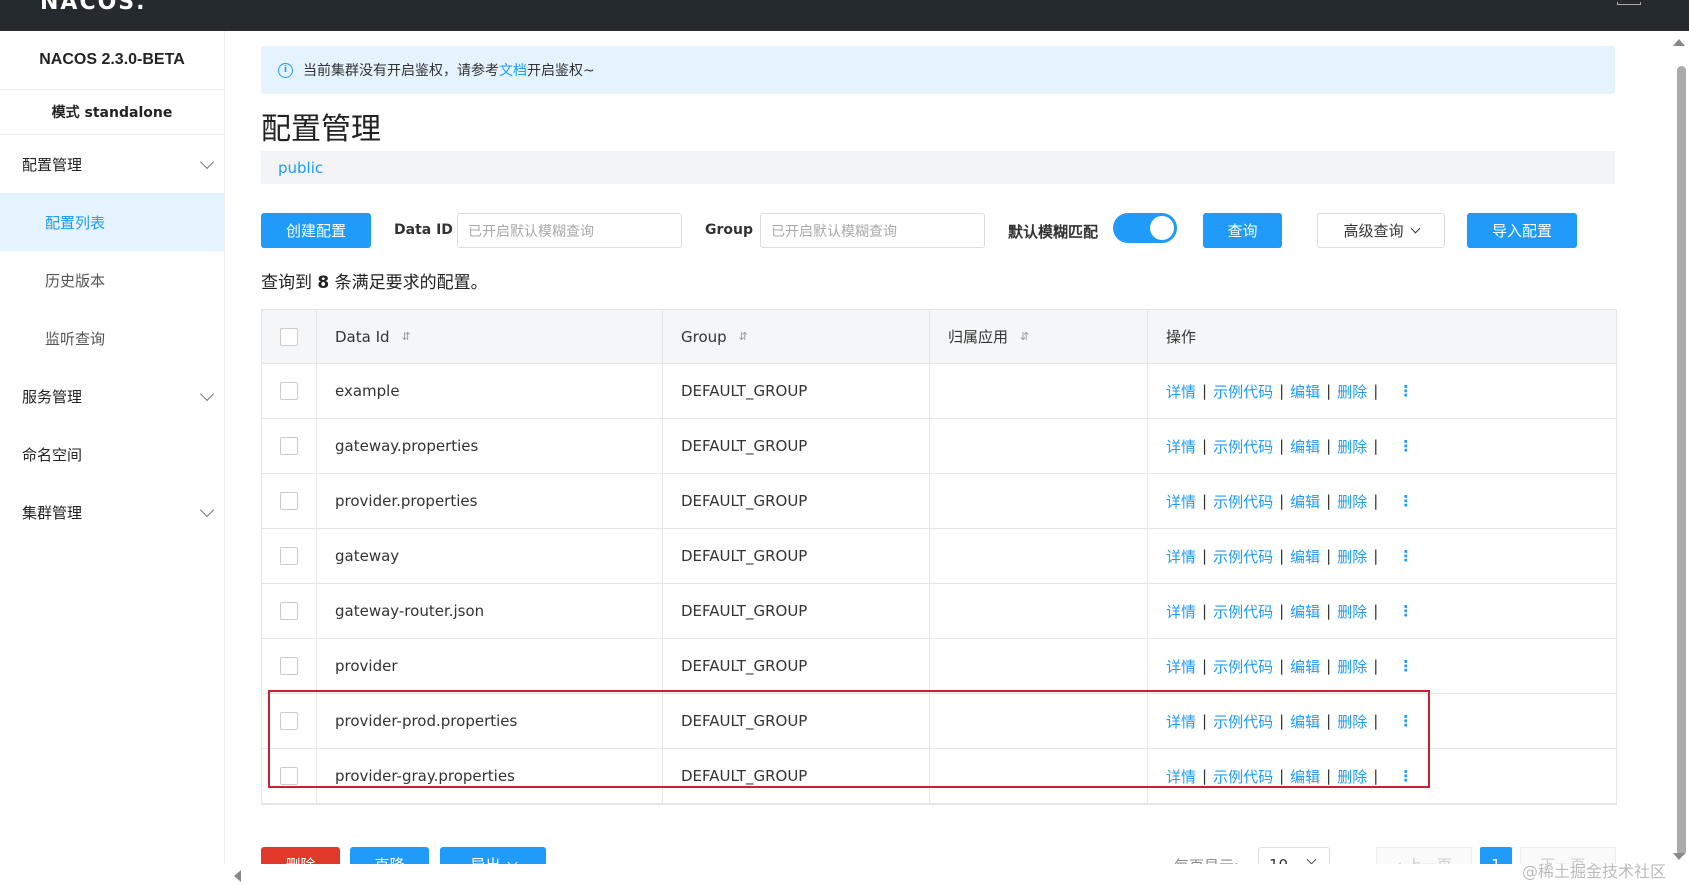  What do you see at coordinates (561, 71) in the screenshot?
I see `notice-text-tail: 开启鉴权~` at bounding box center [561, 71].